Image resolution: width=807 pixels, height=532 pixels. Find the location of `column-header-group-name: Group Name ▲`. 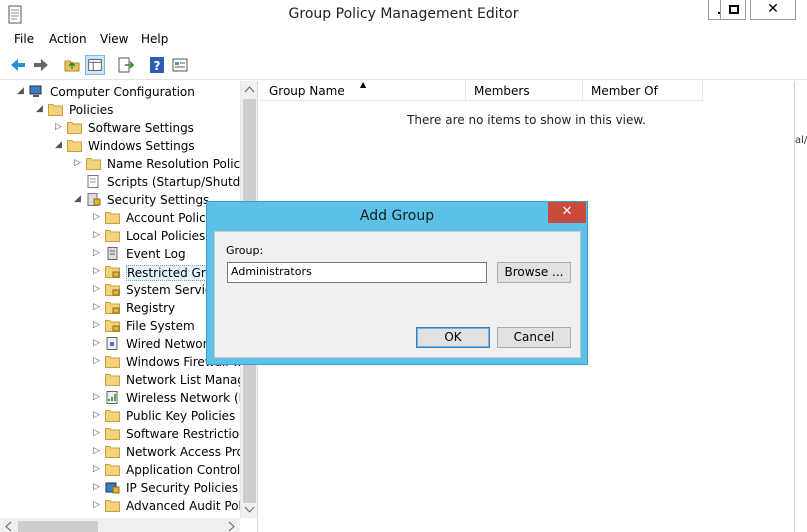

column-header-group-name: Group Name ▲ is located at coordinates (363, 90).